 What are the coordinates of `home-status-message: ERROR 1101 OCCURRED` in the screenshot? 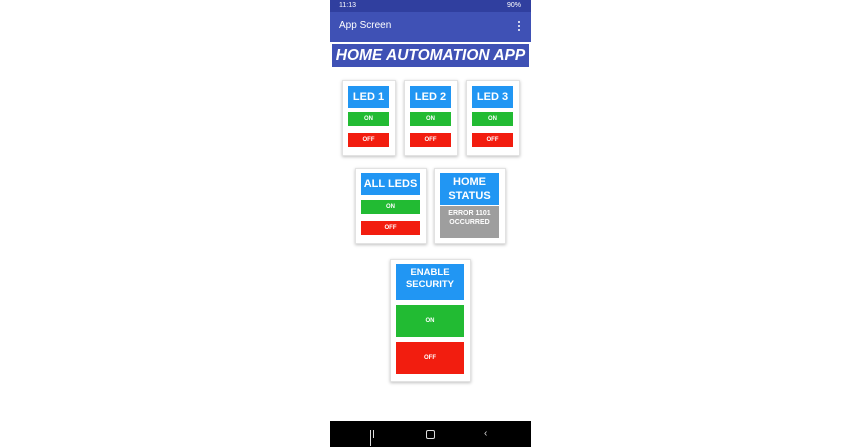 It's located at (469, 222).